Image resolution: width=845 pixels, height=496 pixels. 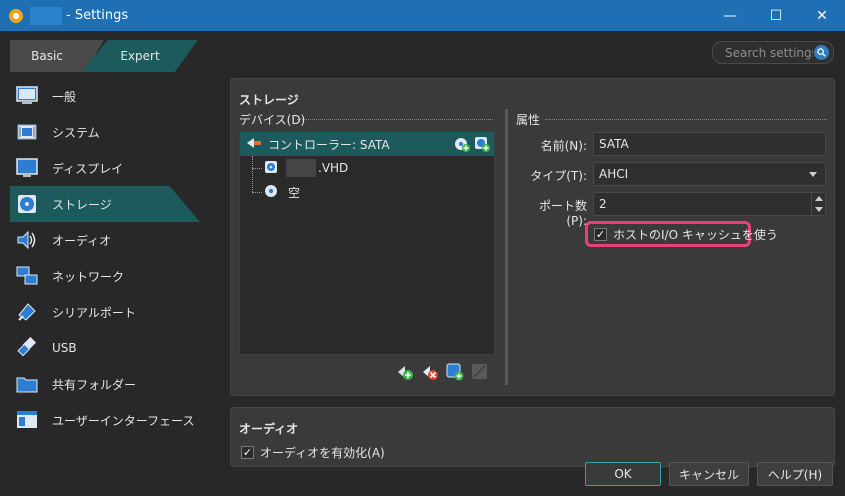 What do you see at coordinates (272, 120) in the screenshot?
I see `devices-label: デバイス(D)` at bounding box center [272, 120].